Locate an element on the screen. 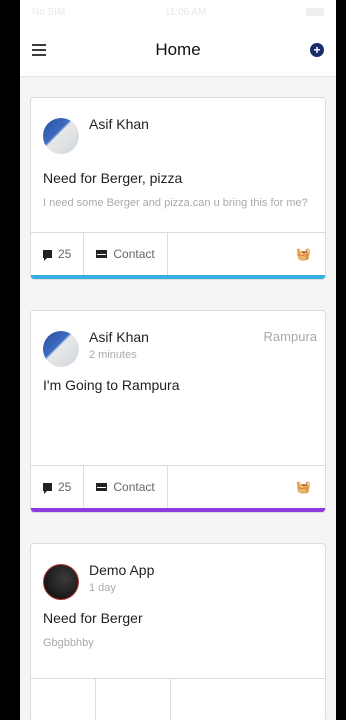  post-title: I'm Going to Rampura is located at coordinates (111, 385).